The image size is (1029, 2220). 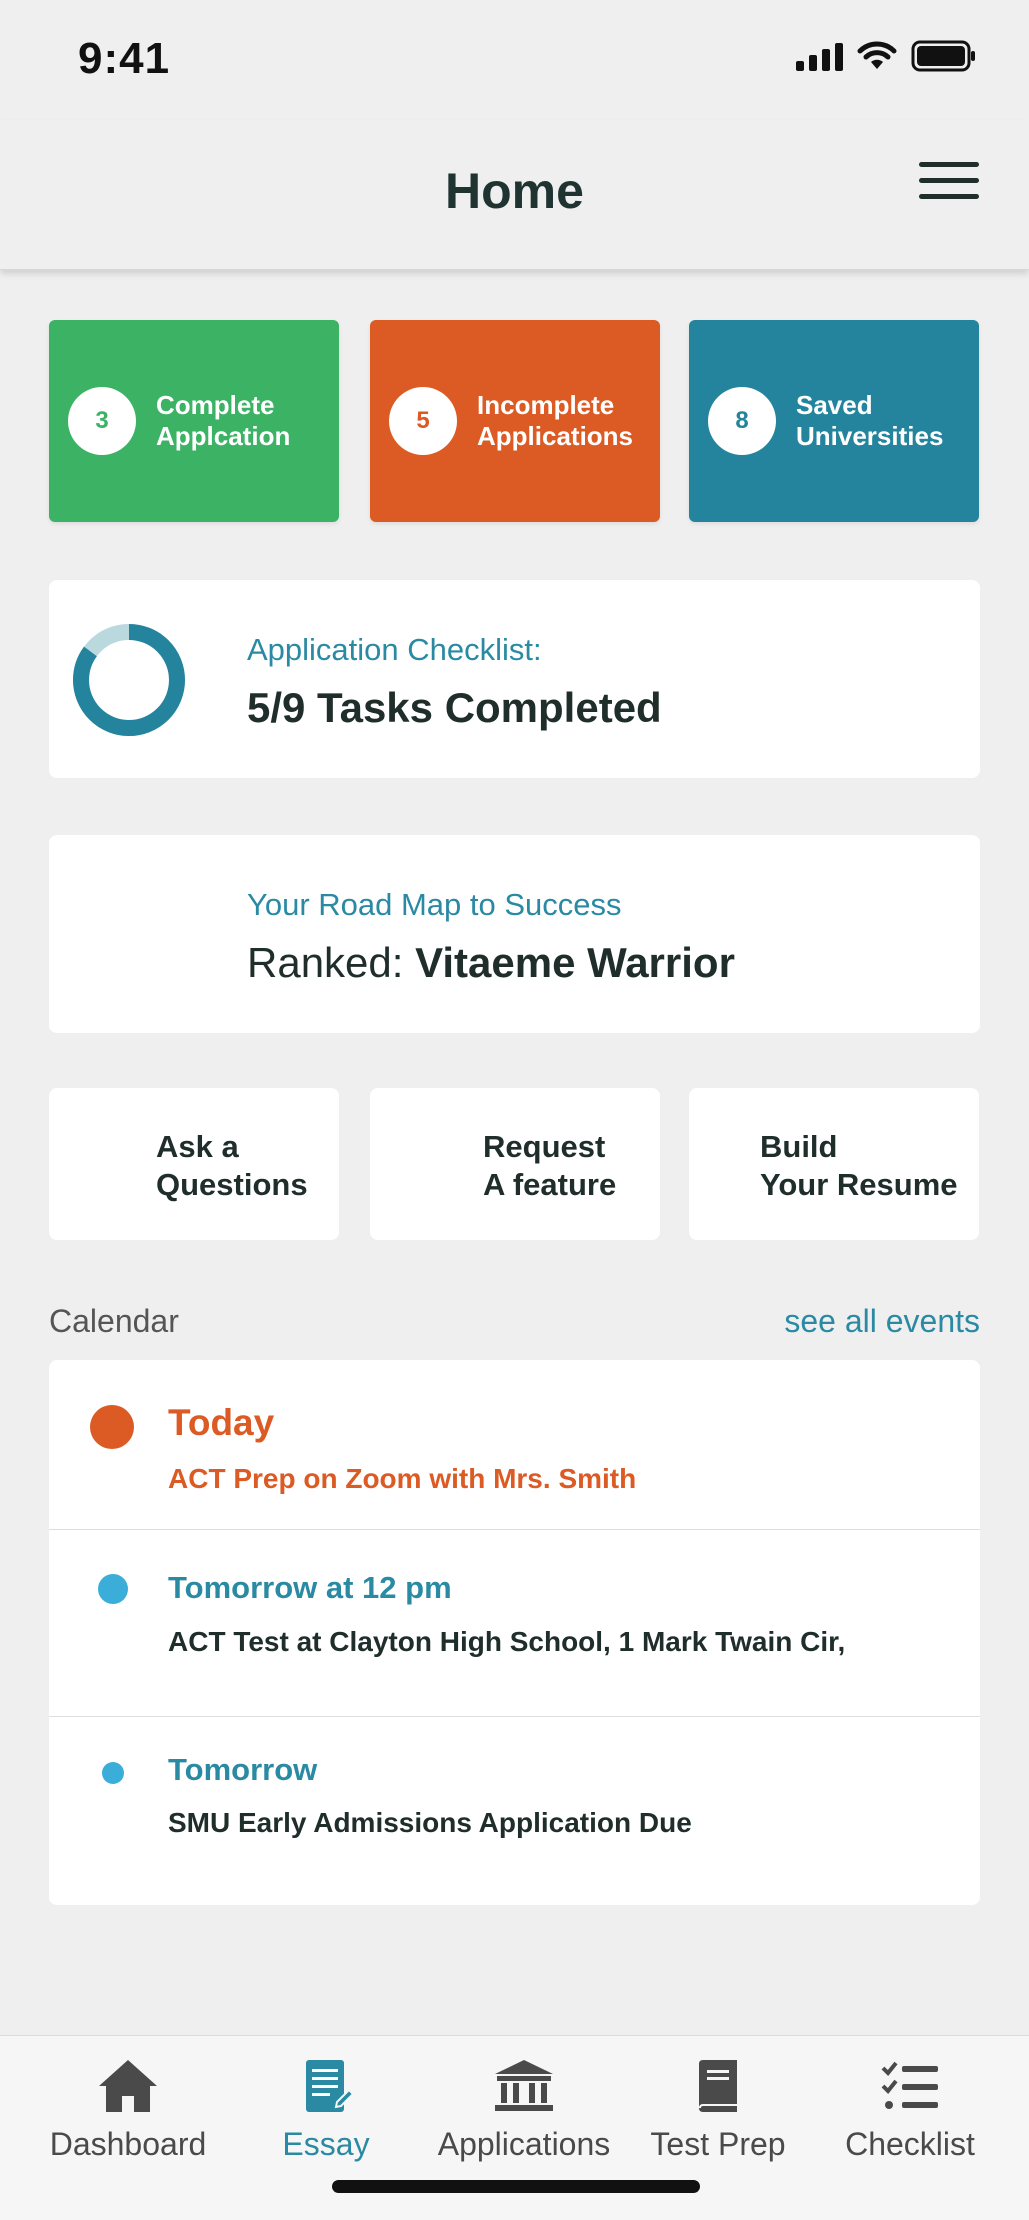 What do you see at coordinates (114, 1321) in the screenshot?
I see `calendar-heading: Calendar` at bounding box center [114, 1321].